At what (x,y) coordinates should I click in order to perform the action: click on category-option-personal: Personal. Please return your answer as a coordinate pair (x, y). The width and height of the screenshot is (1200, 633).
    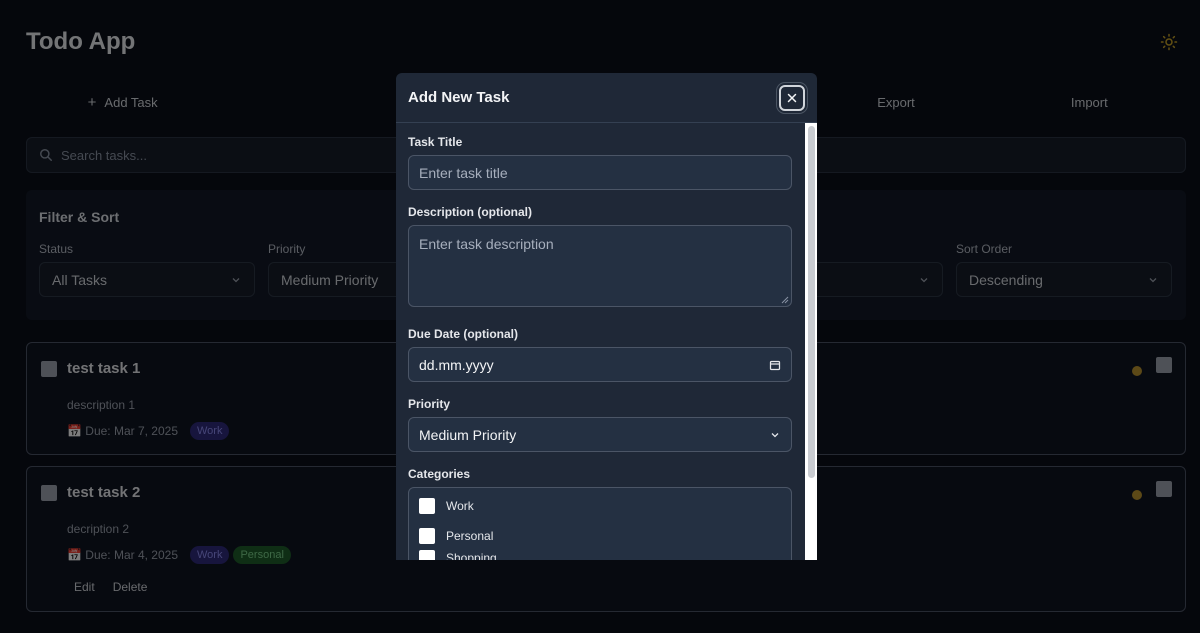
    Looking at the image, I should click on (456, 536).